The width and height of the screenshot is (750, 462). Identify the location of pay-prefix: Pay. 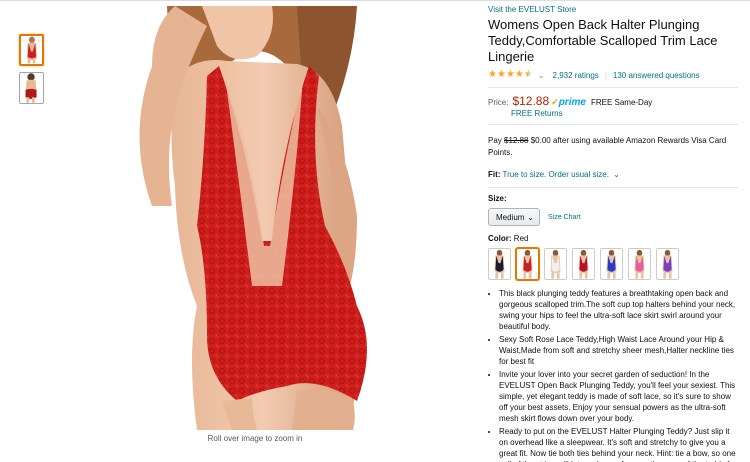
(495, 140).